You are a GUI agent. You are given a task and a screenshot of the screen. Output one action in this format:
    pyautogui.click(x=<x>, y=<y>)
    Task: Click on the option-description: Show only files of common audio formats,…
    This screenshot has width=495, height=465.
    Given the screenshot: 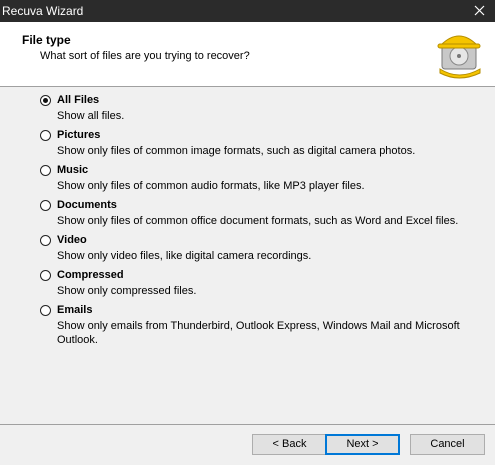 What is the action you would take?
    pyautogui.click(x=211, y=186)
    